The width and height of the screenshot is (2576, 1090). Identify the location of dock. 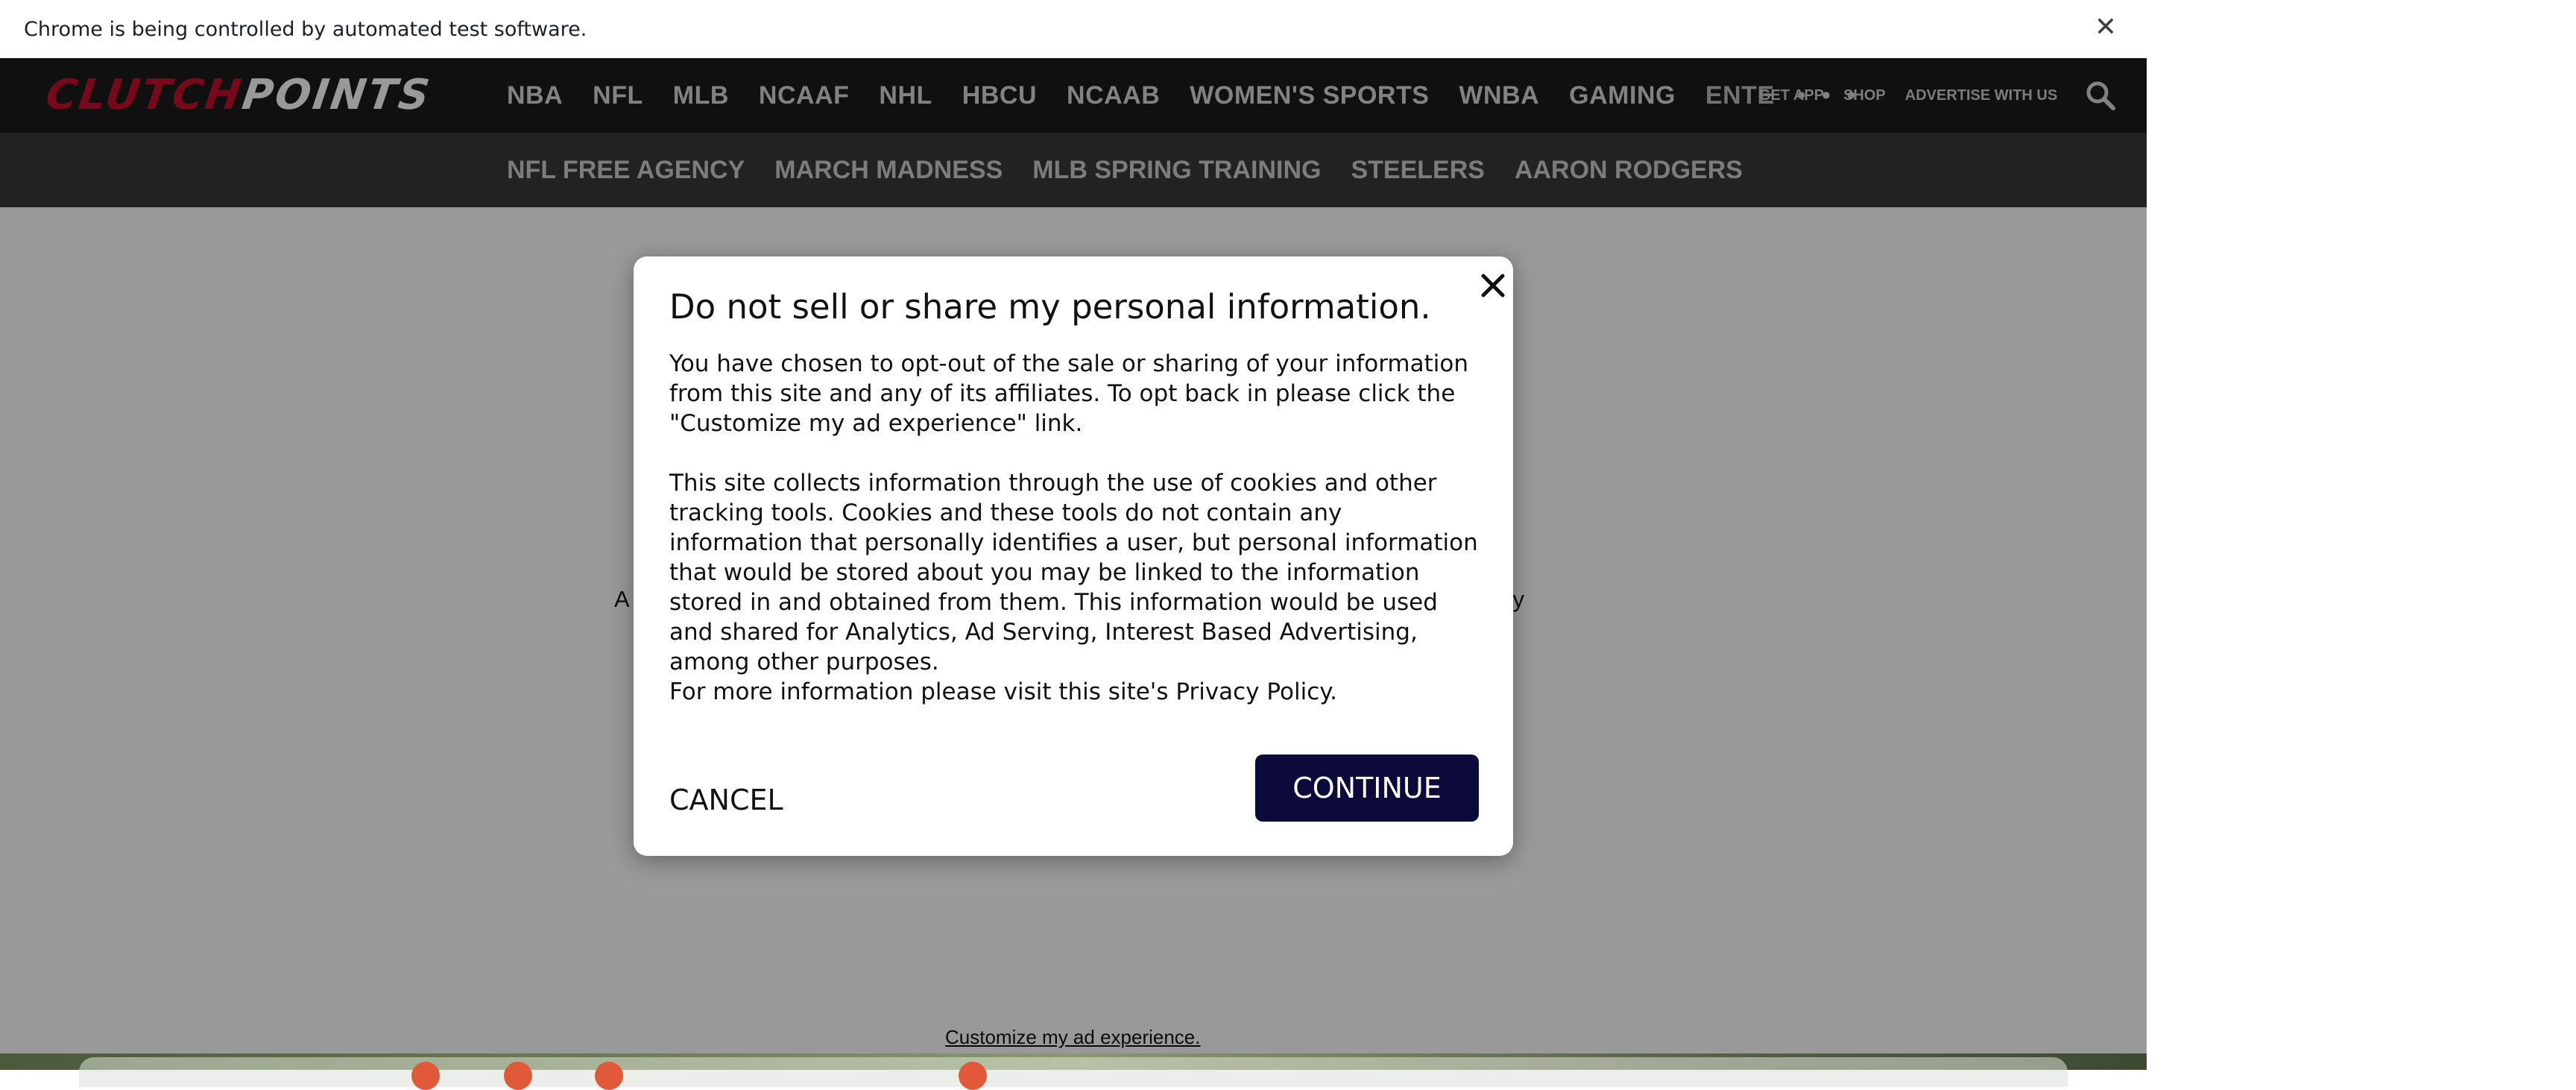
(1073, 1072).